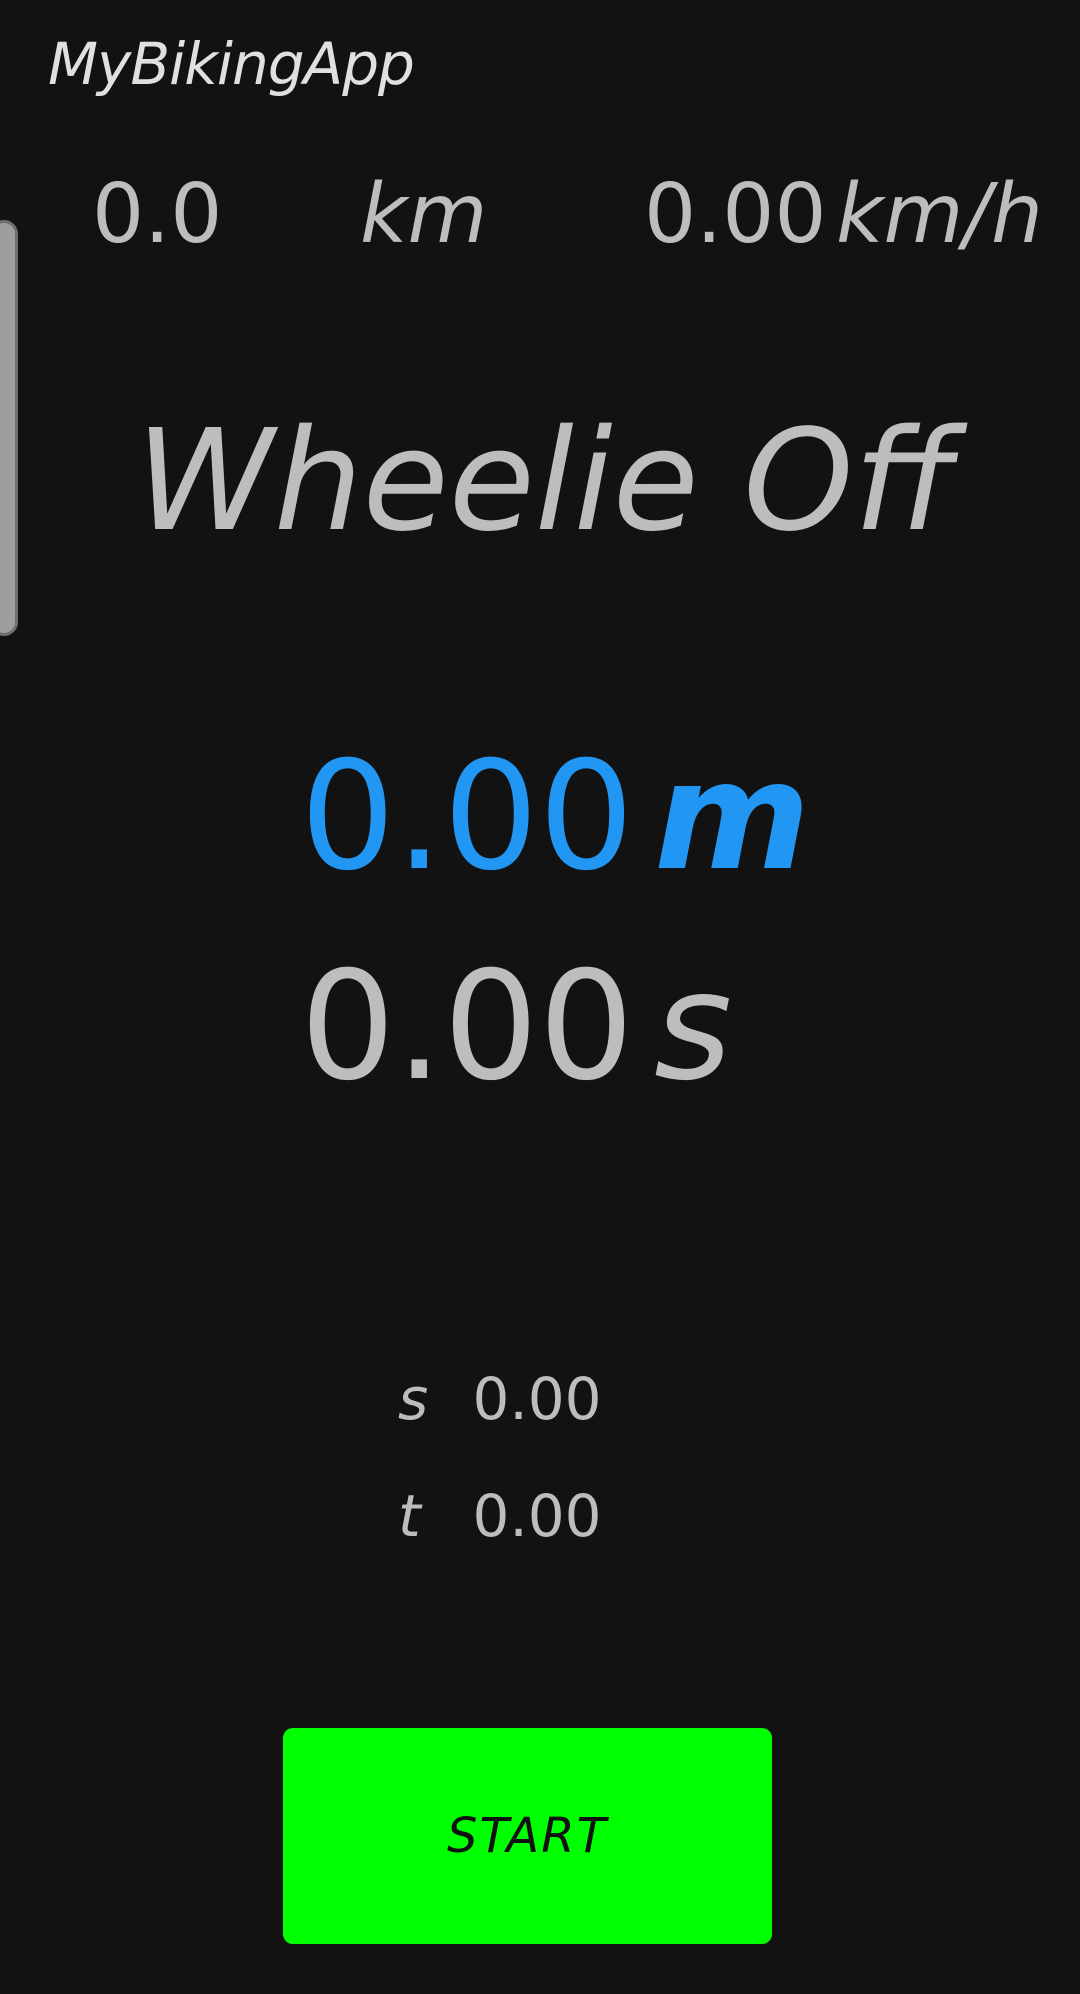 This screenshot has width=1080, height=1994. What do you see at coordinates (939, 214) in the screenshot?
I see `speed-unit: km/h` at bounding box center [939, 214].